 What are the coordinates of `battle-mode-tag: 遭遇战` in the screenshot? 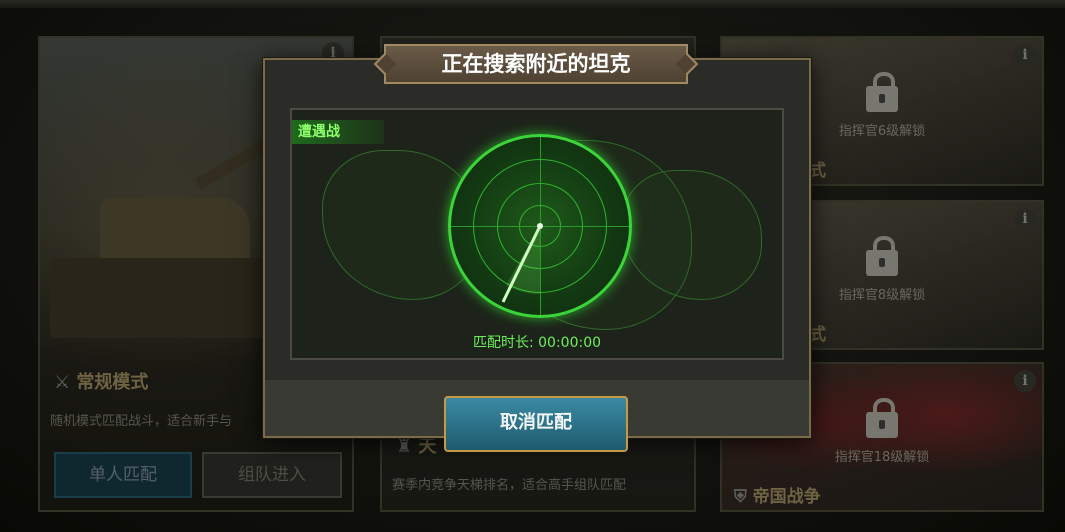 It's located at (338, 132).